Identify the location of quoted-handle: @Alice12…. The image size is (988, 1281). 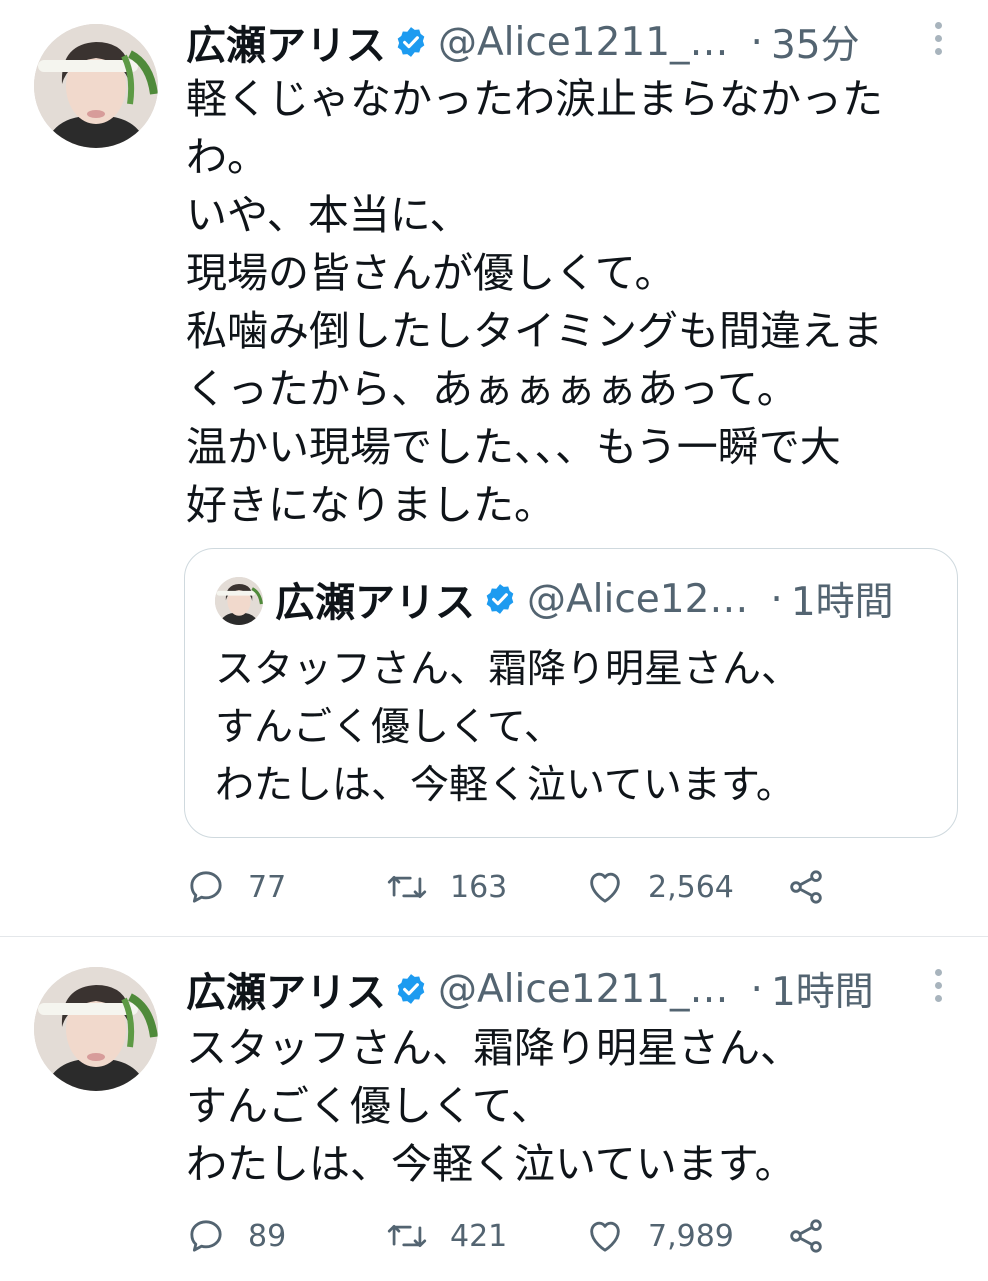
(638, 599).